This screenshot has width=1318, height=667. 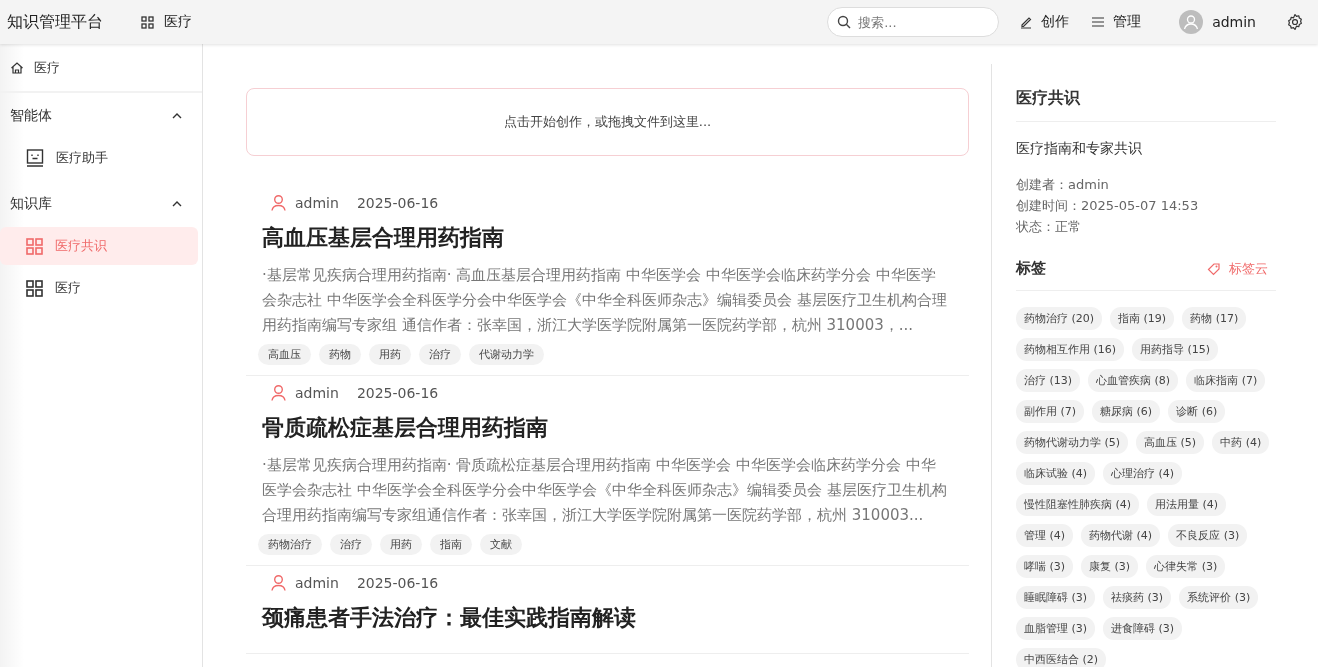 I want to click on tag-chip: 药物代谢 (4), so click(x=1121, y=535).